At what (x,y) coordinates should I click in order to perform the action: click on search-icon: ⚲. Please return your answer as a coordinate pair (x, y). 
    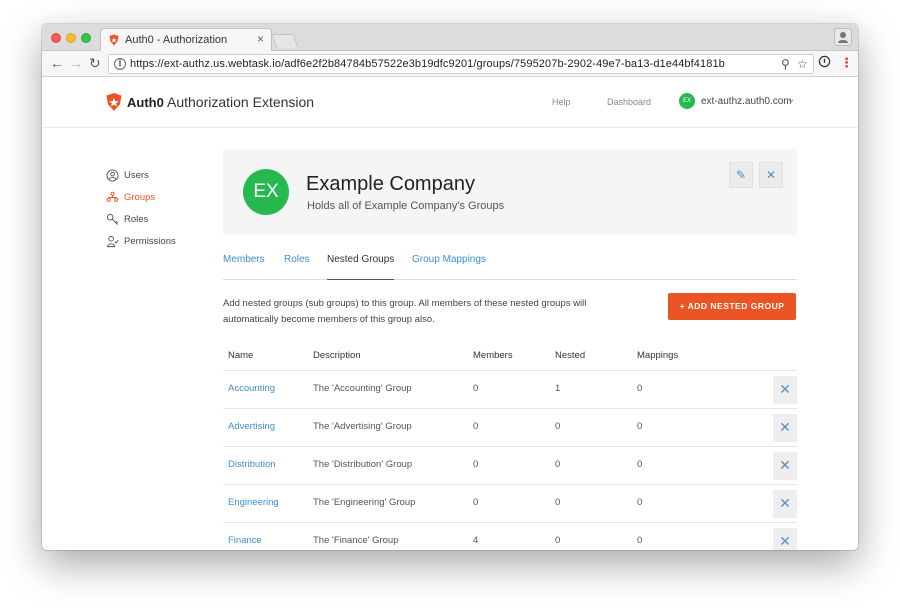
    Looking at the image, I should click on (785, 64).